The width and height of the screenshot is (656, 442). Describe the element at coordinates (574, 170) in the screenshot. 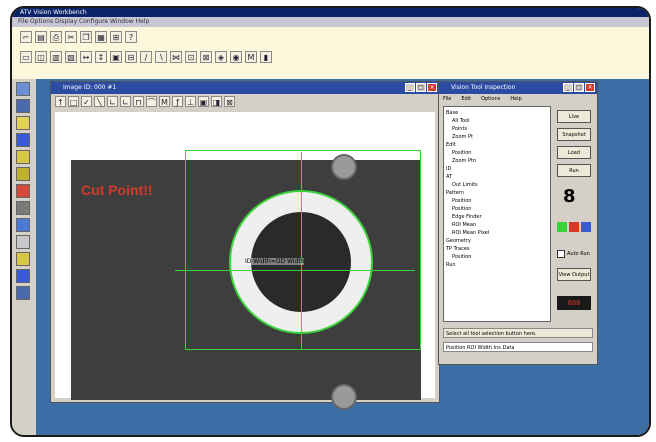

I see `run-button: Run` at that location.